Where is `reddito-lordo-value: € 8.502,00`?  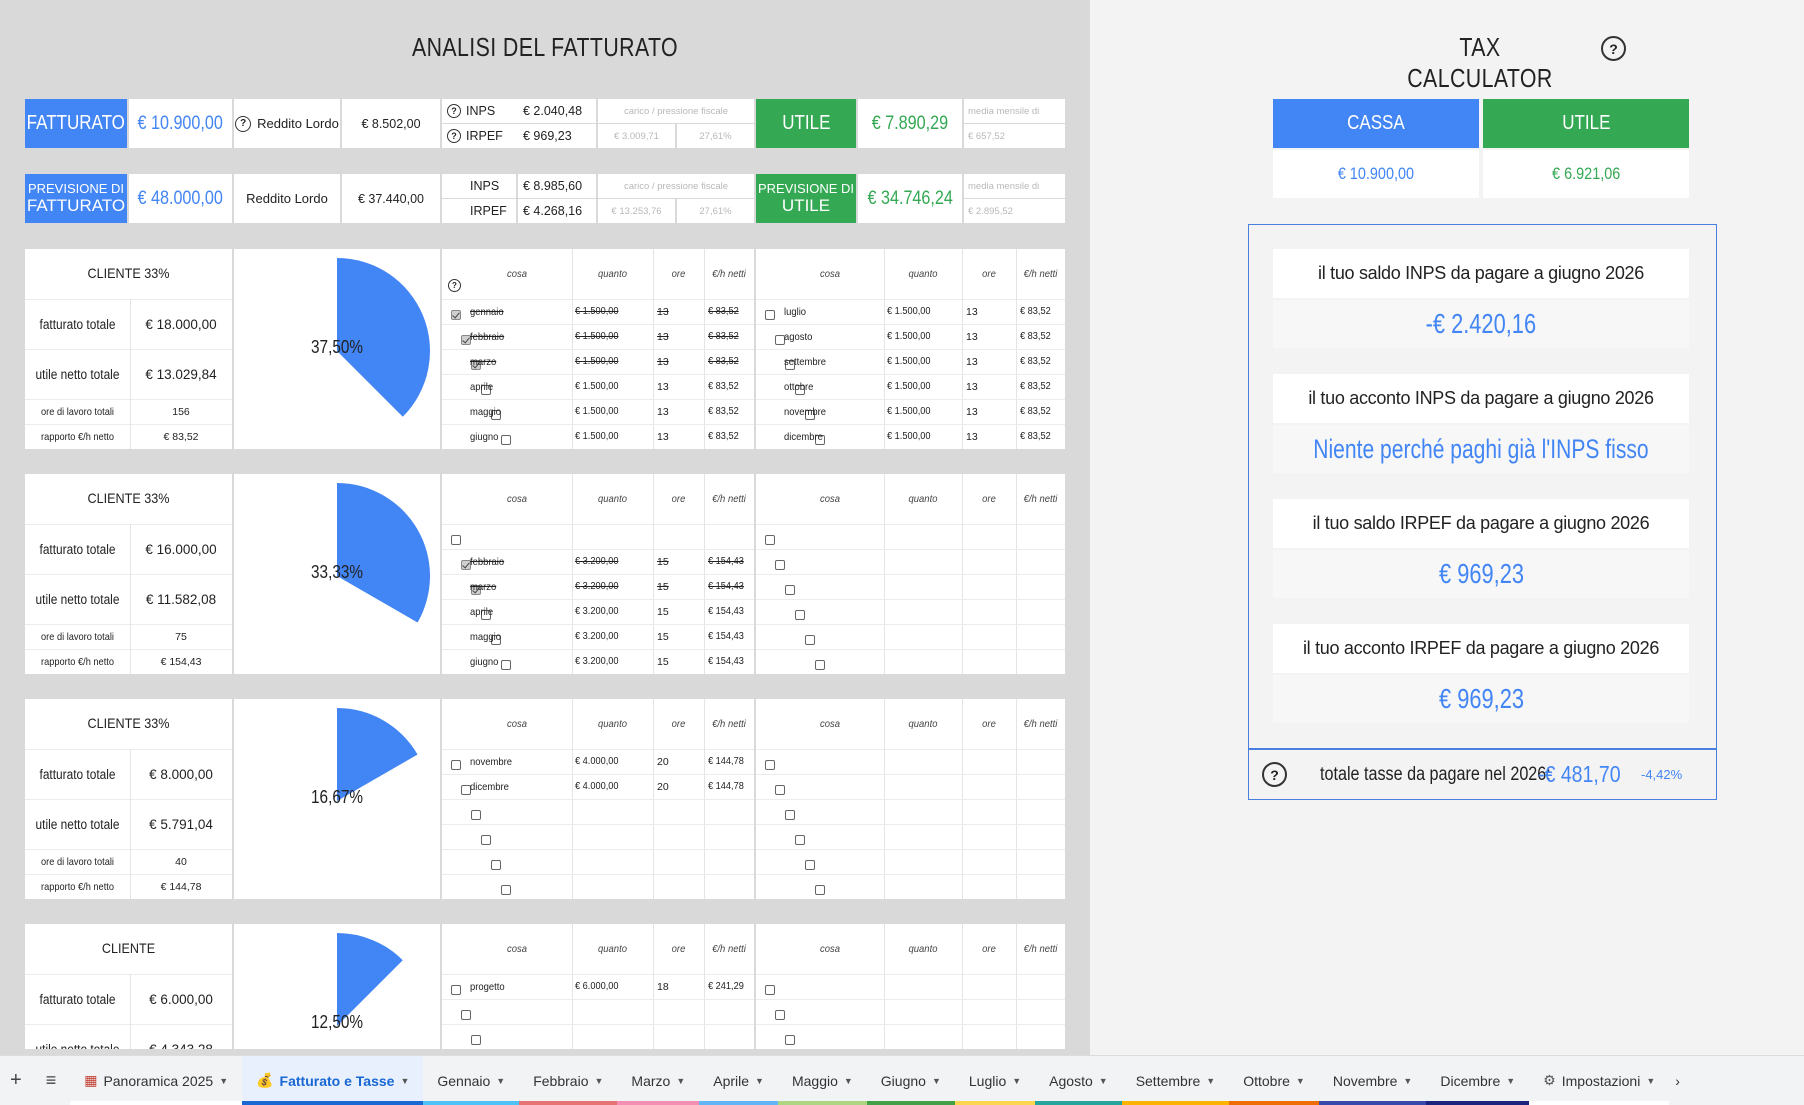 reddito-lordo-value: € 8.502,00 is located at coordinates (391, 123).